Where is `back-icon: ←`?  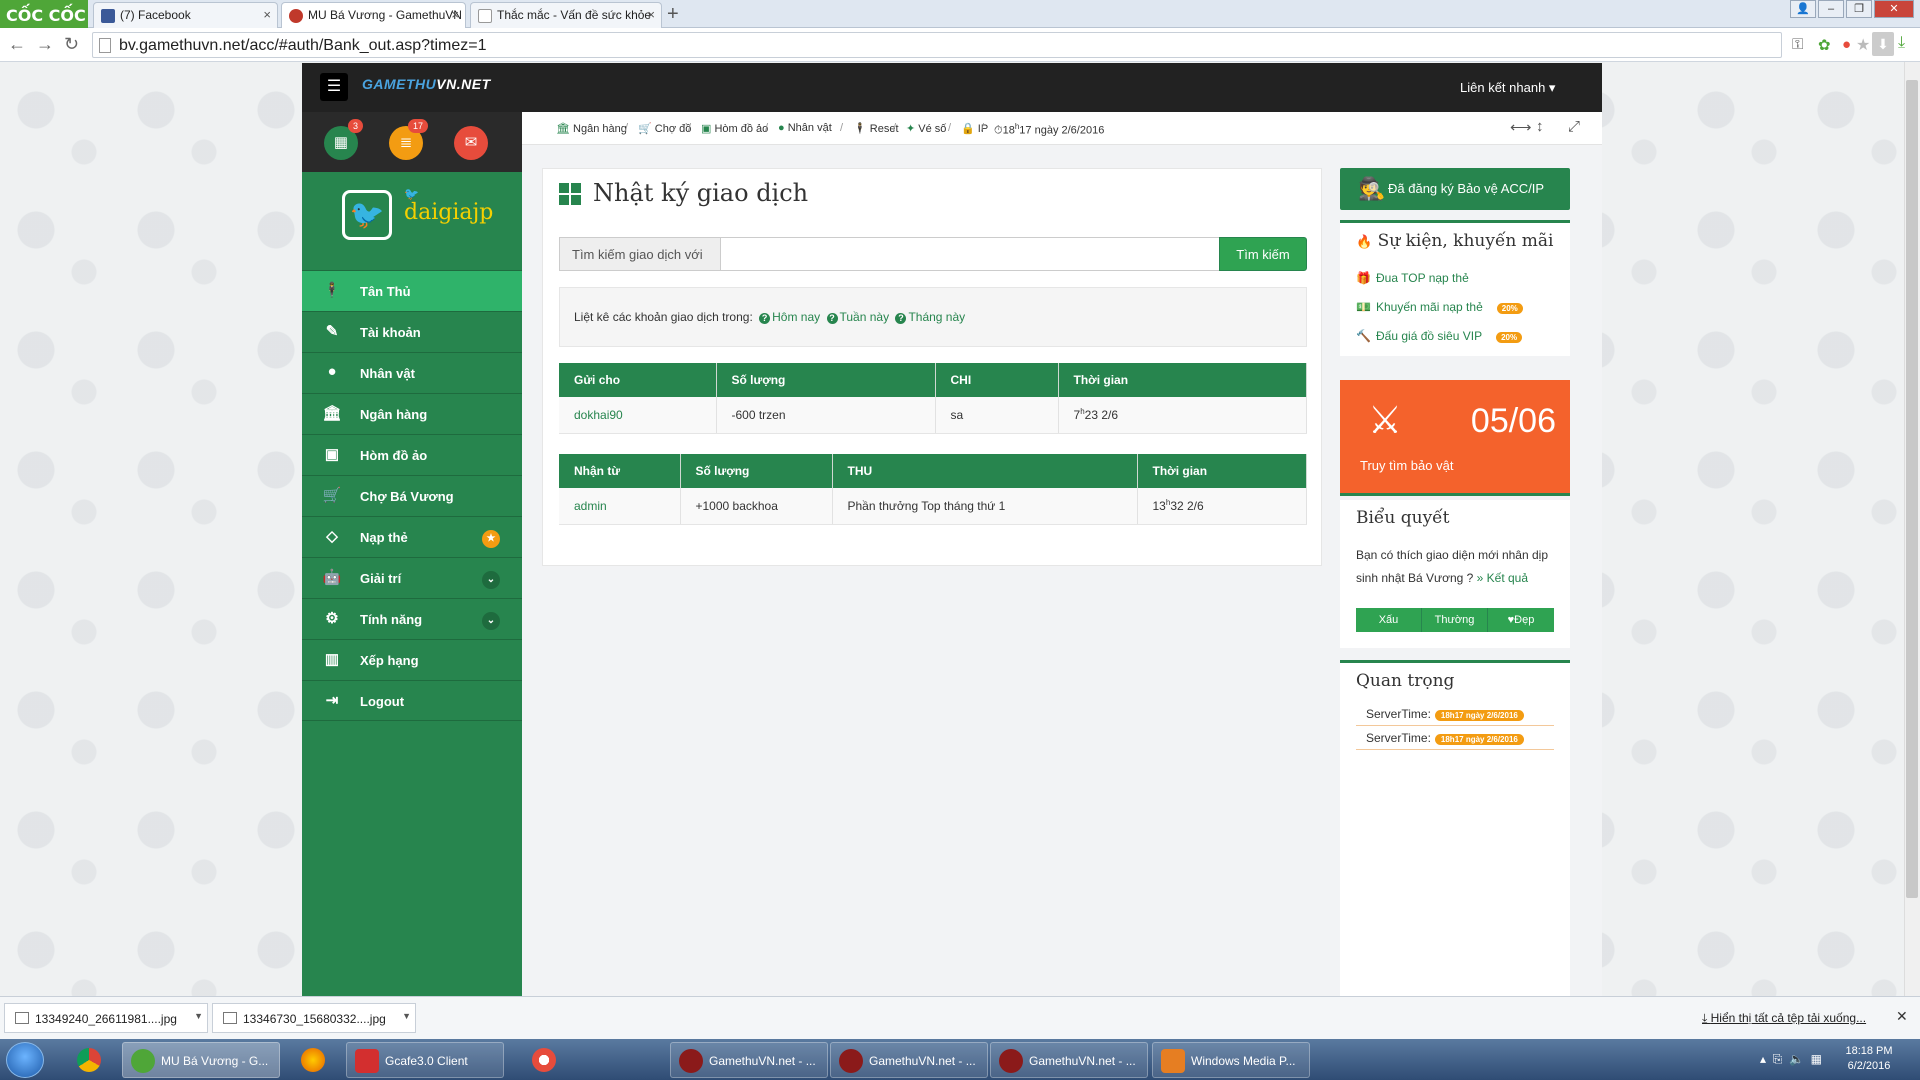 back-icon: ← is located at coordinates (17, 44).